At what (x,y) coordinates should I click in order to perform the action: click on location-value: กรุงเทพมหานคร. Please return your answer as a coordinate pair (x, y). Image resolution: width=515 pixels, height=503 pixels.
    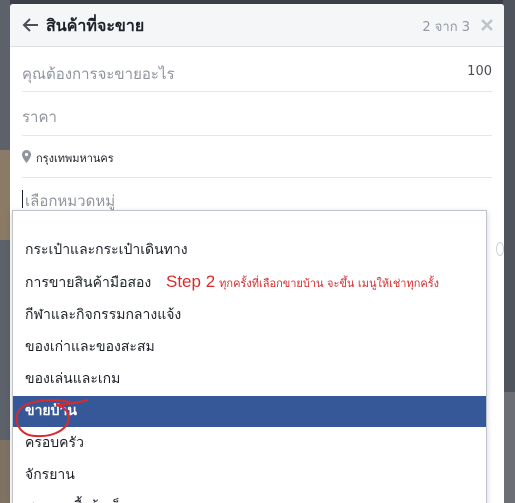
    Looking at the image, I should click on (75, 158).